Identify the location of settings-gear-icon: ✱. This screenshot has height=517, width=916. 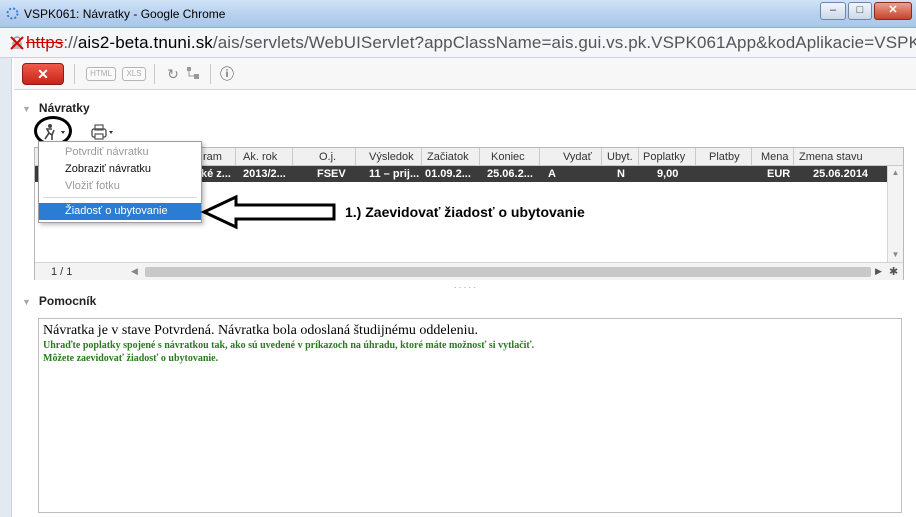
(893, 271).